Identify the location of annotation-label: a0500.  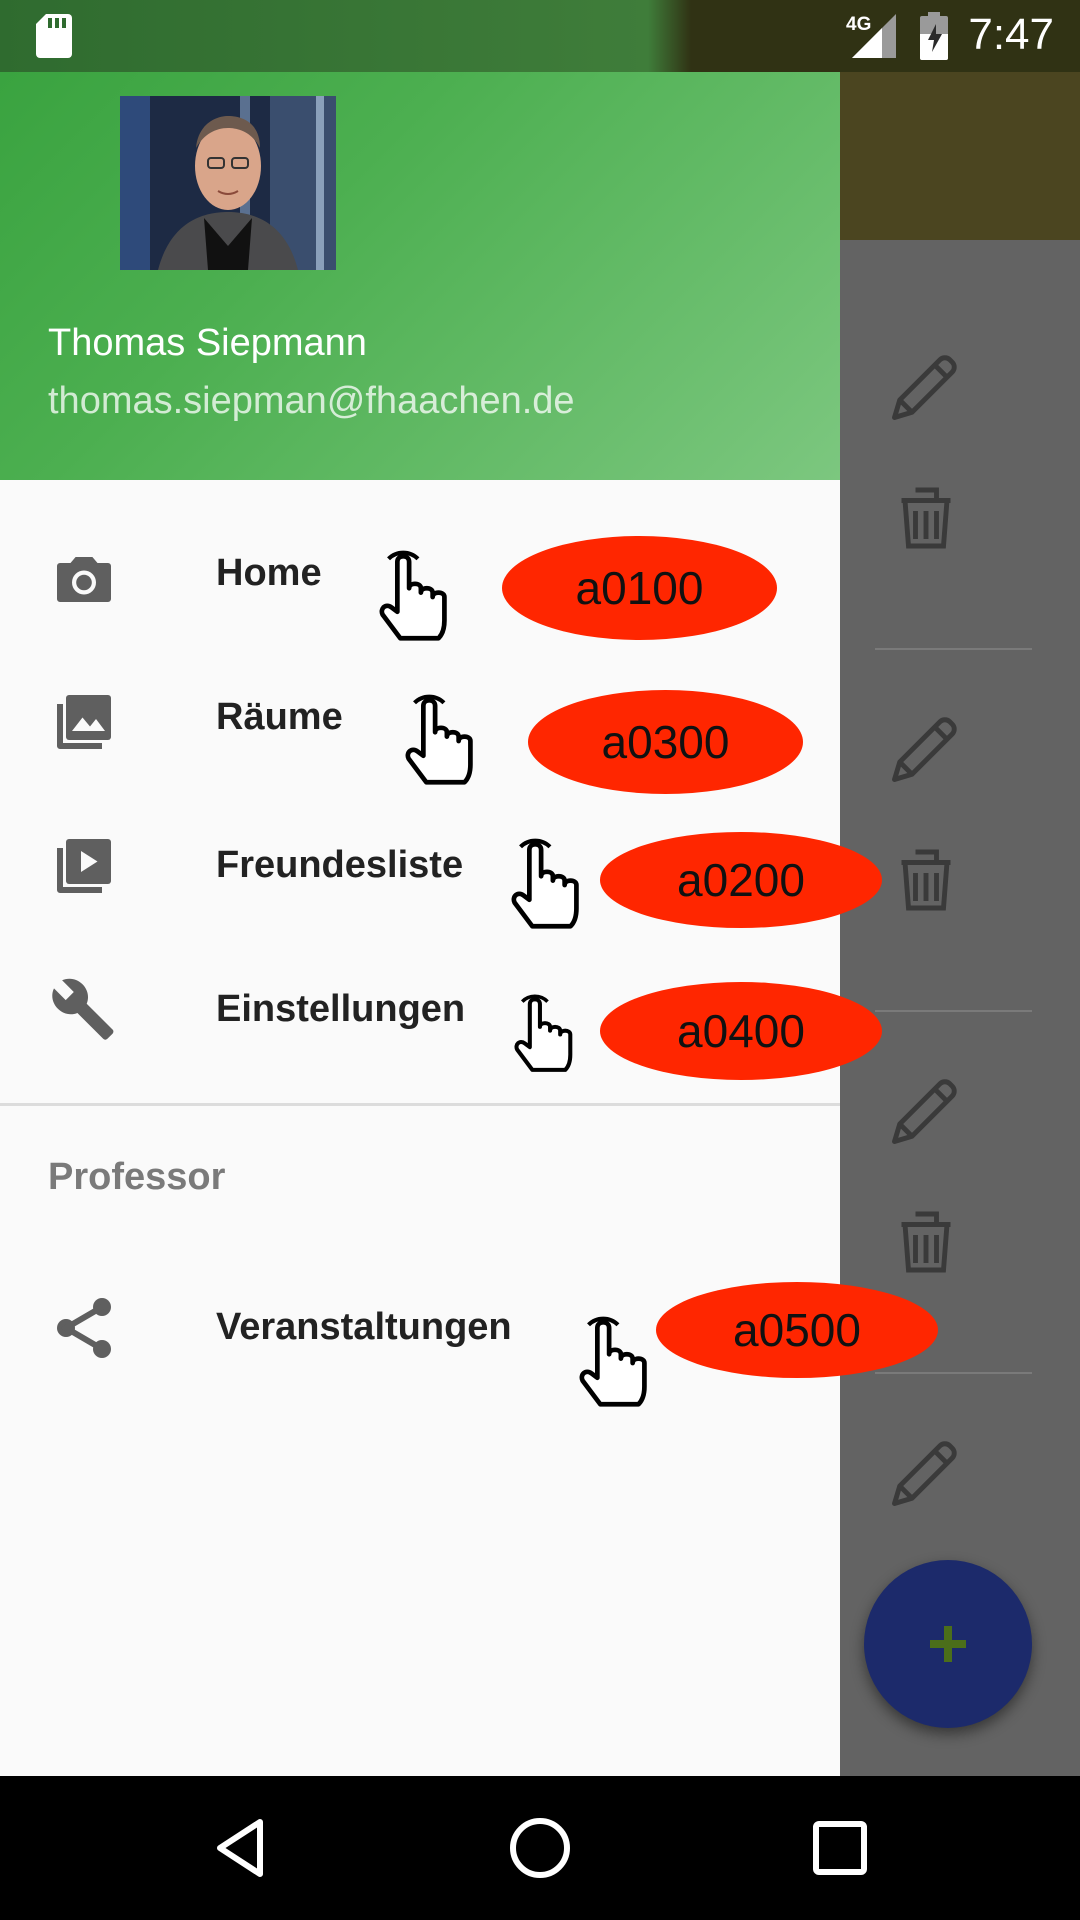
(797, 1330).